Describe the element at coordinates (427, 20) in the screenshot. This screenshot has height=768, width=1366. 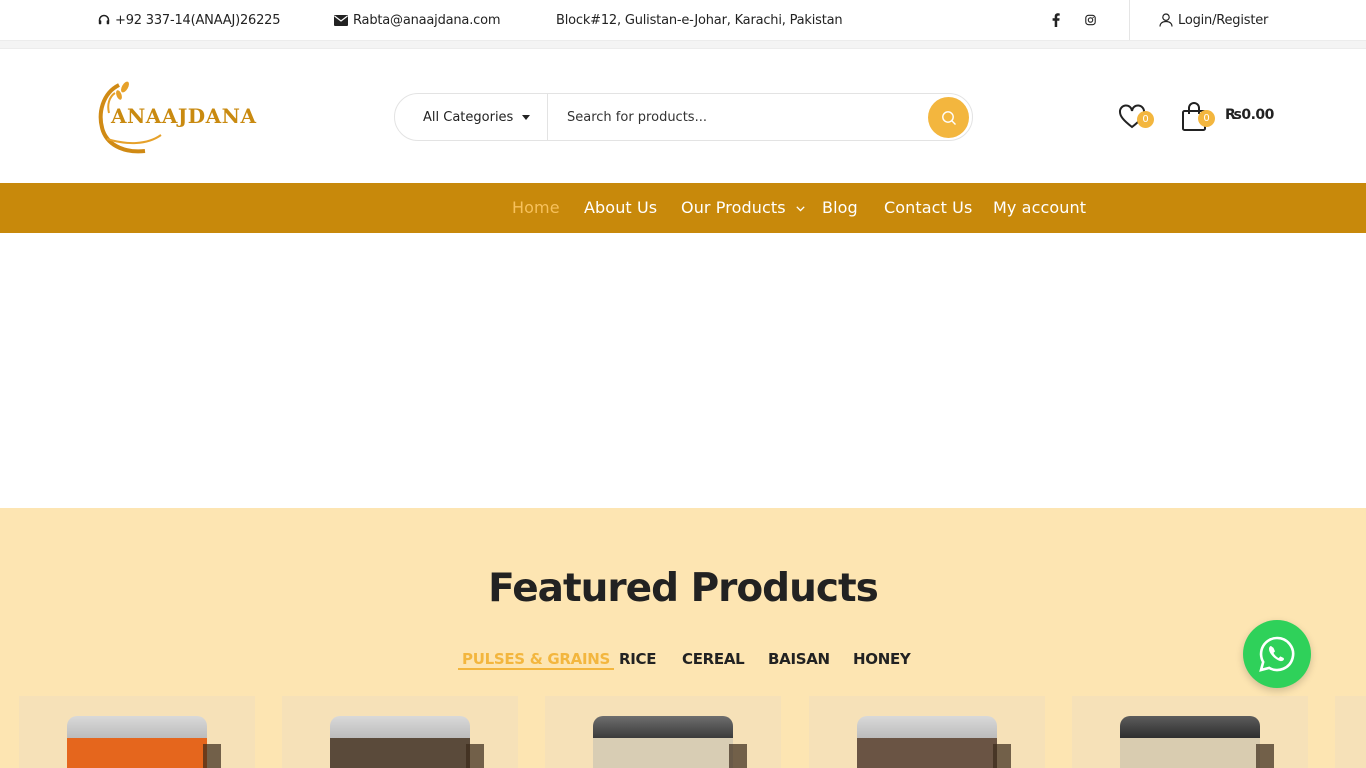
I see `email-text: Rabta@anaajdana.com` at that location.